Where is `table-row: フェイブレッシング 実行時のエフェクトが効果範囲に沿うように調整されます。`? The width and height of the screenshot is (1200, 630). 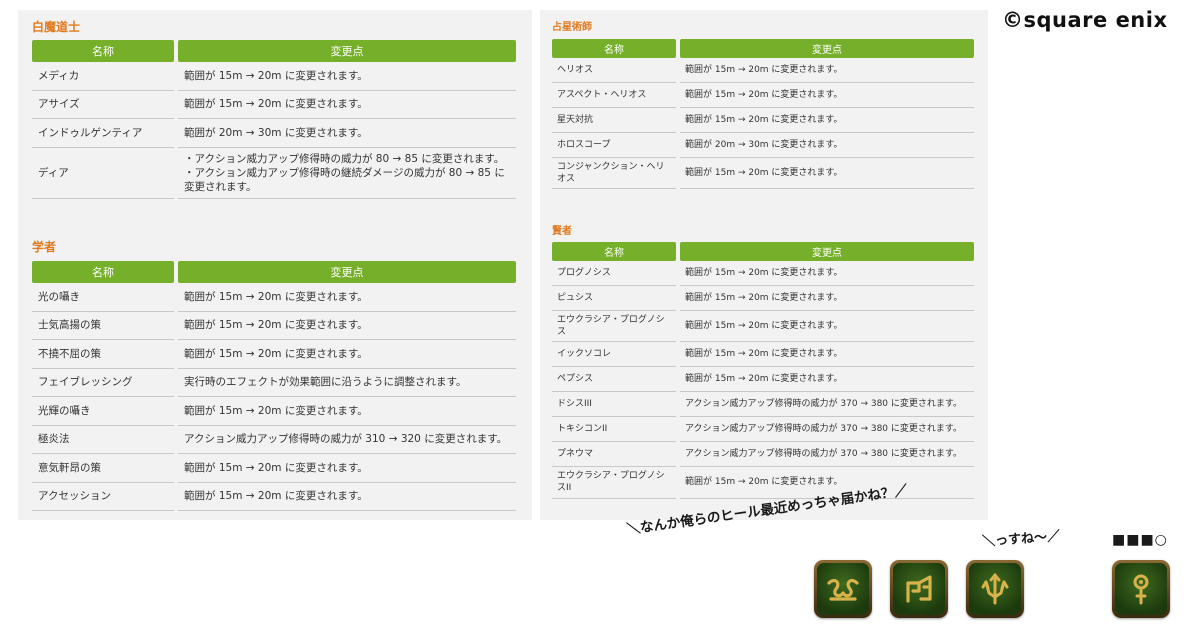
table-row: フェイブレッシング 実行時のエフェクトが効果範囲に沿うように調整されます。 is located at coordinates (274, 383).